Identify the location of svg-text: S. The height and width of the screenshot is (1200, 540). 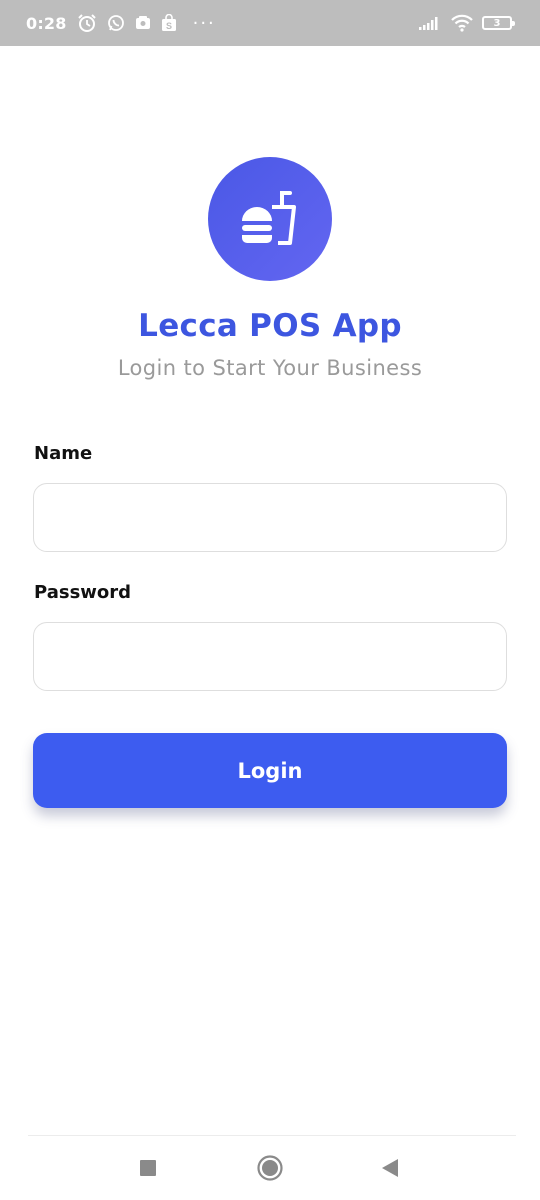
(169, 26).